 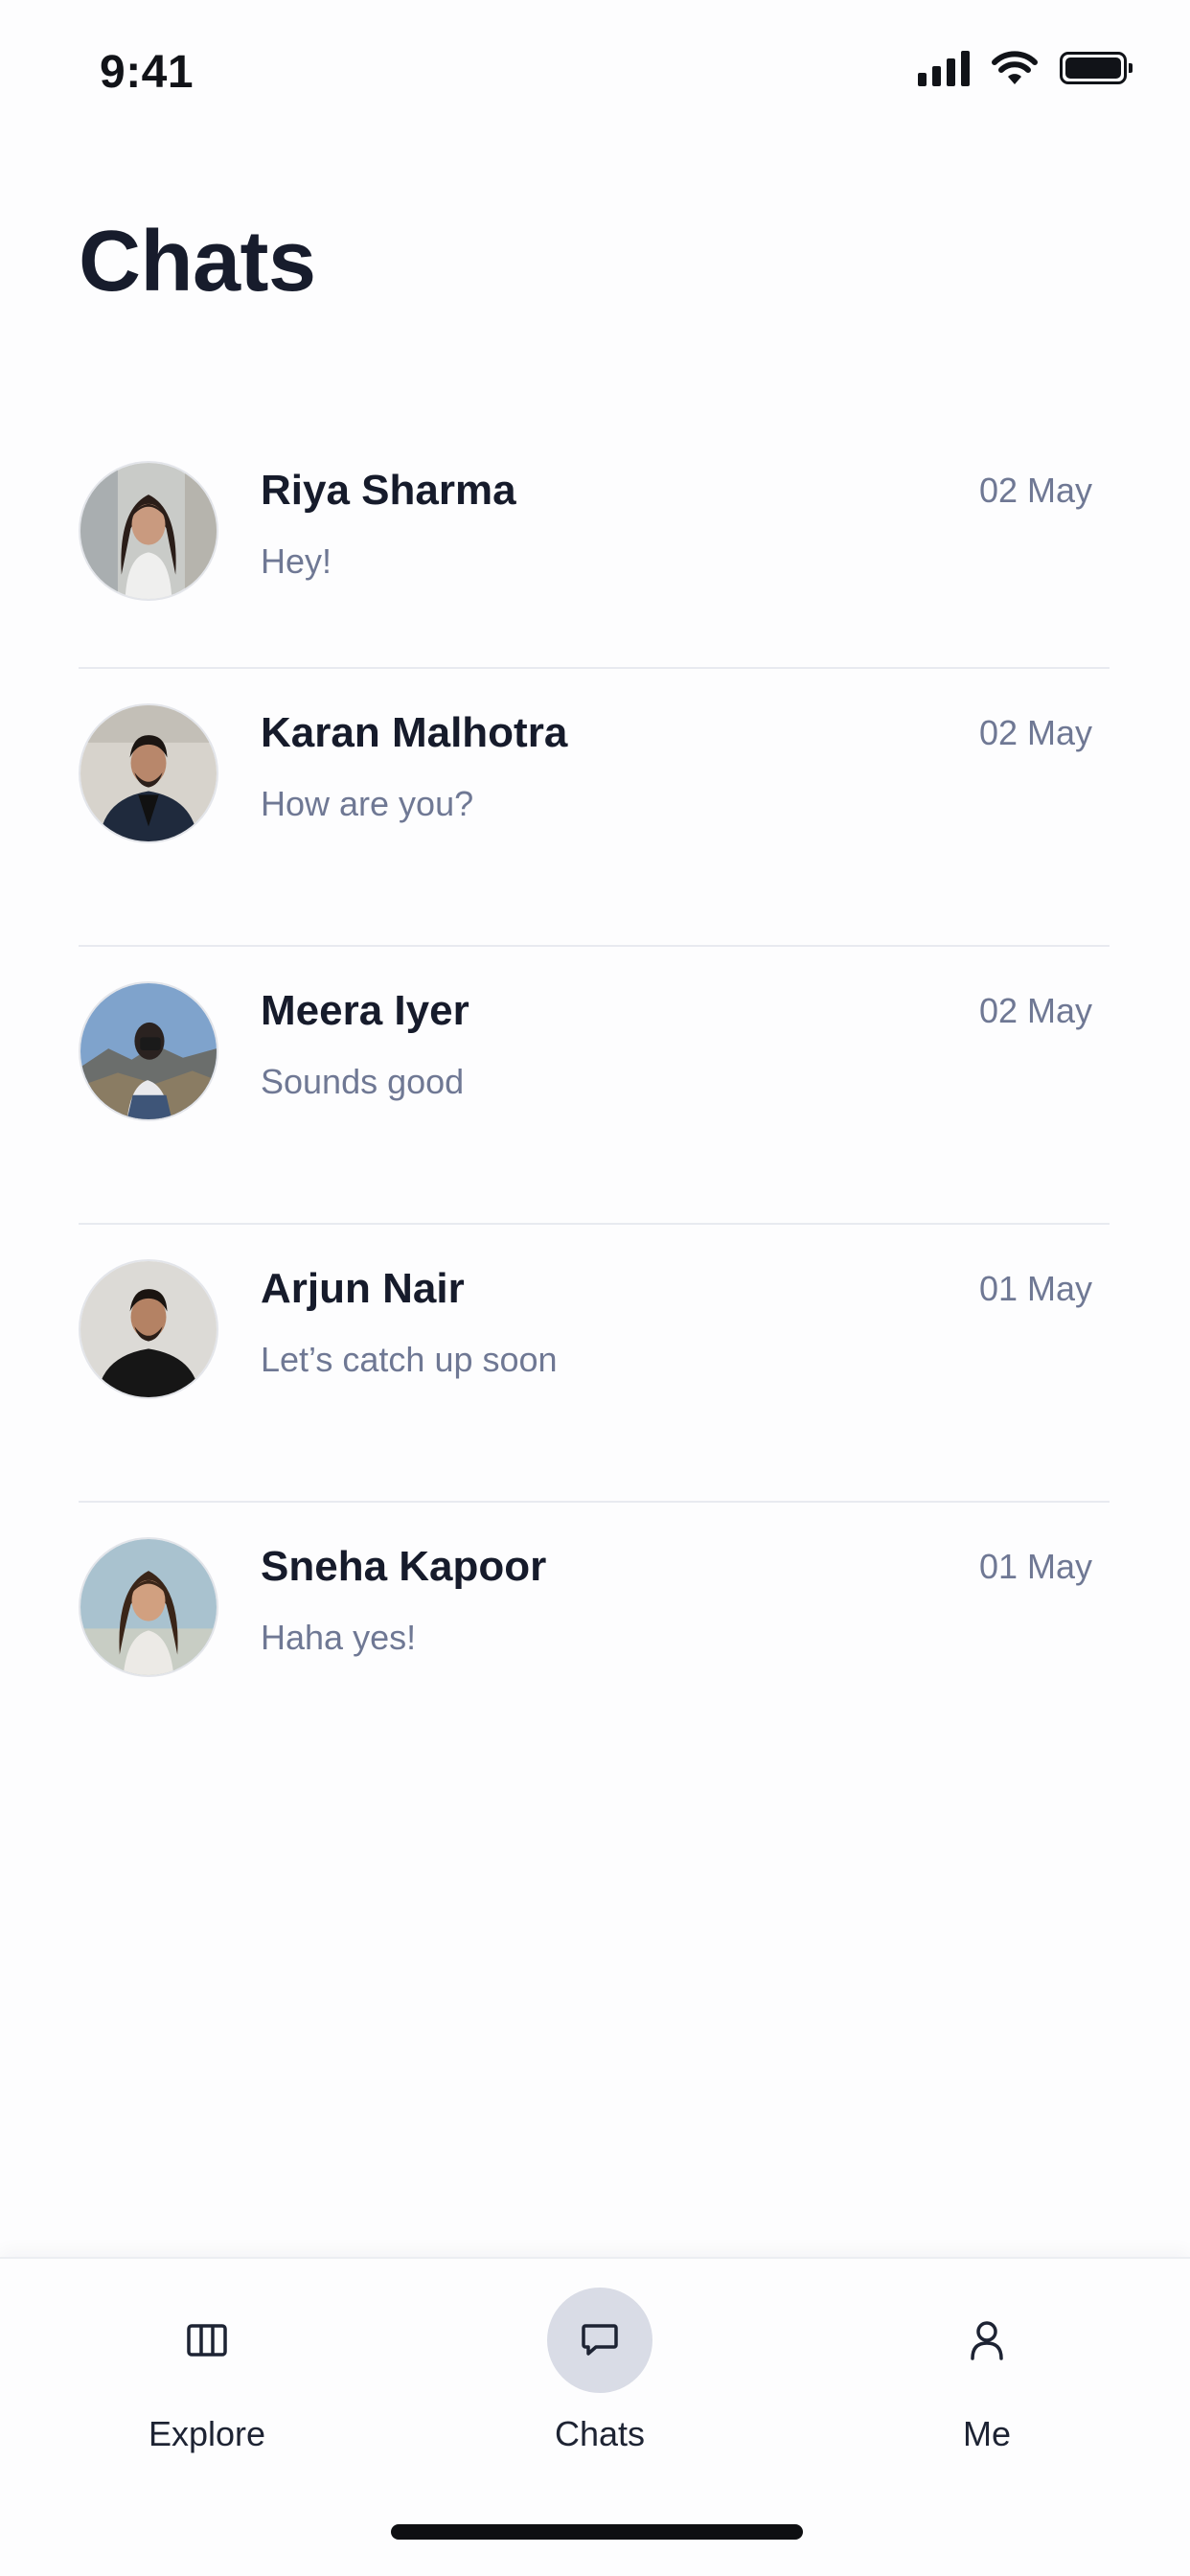 What do you see at coordinates (944, 68) in the screenshot?
I see `cellular-signal-icon` at bounding box center [944, 68].